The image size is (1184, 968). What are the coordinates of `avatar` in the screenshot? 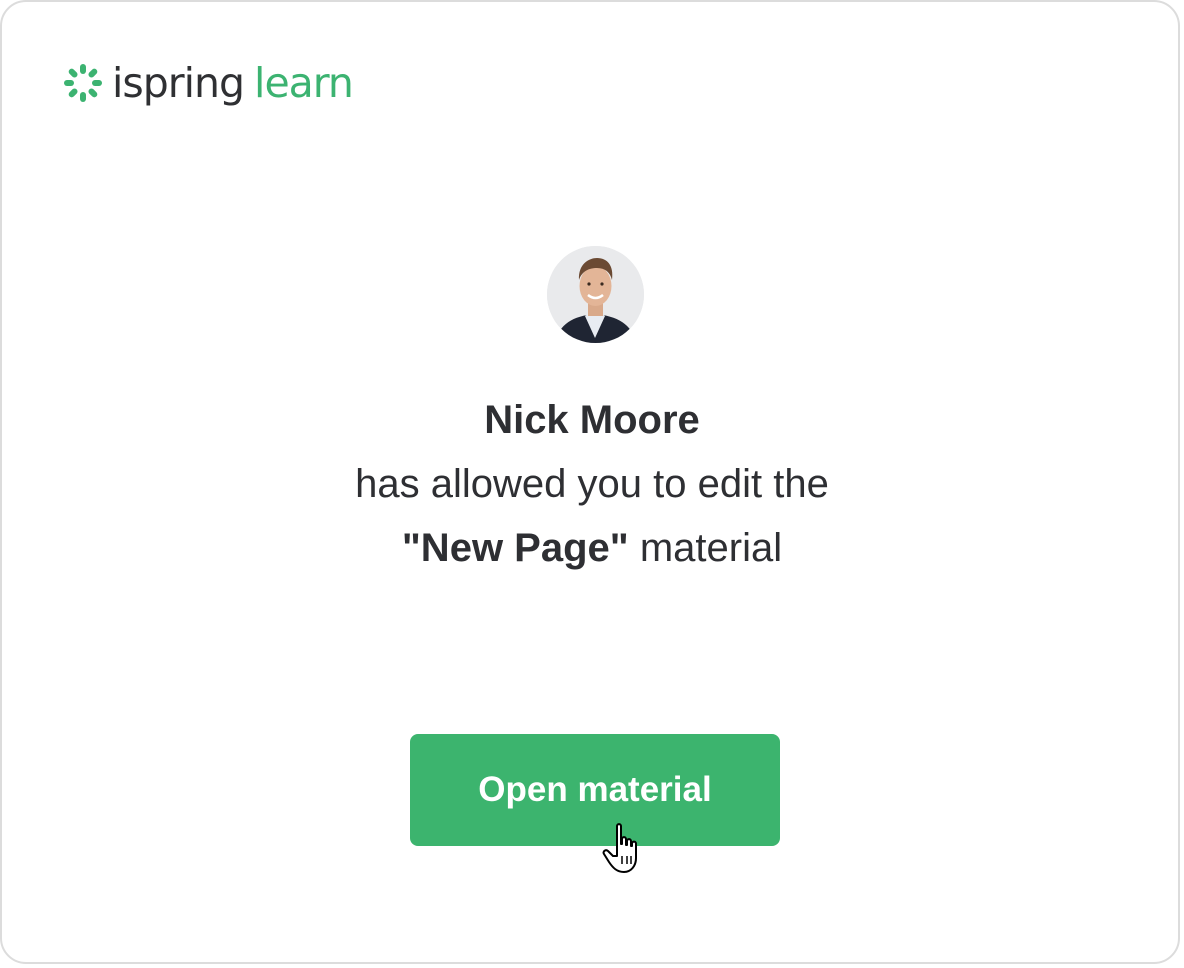 It's located at (595, 294).